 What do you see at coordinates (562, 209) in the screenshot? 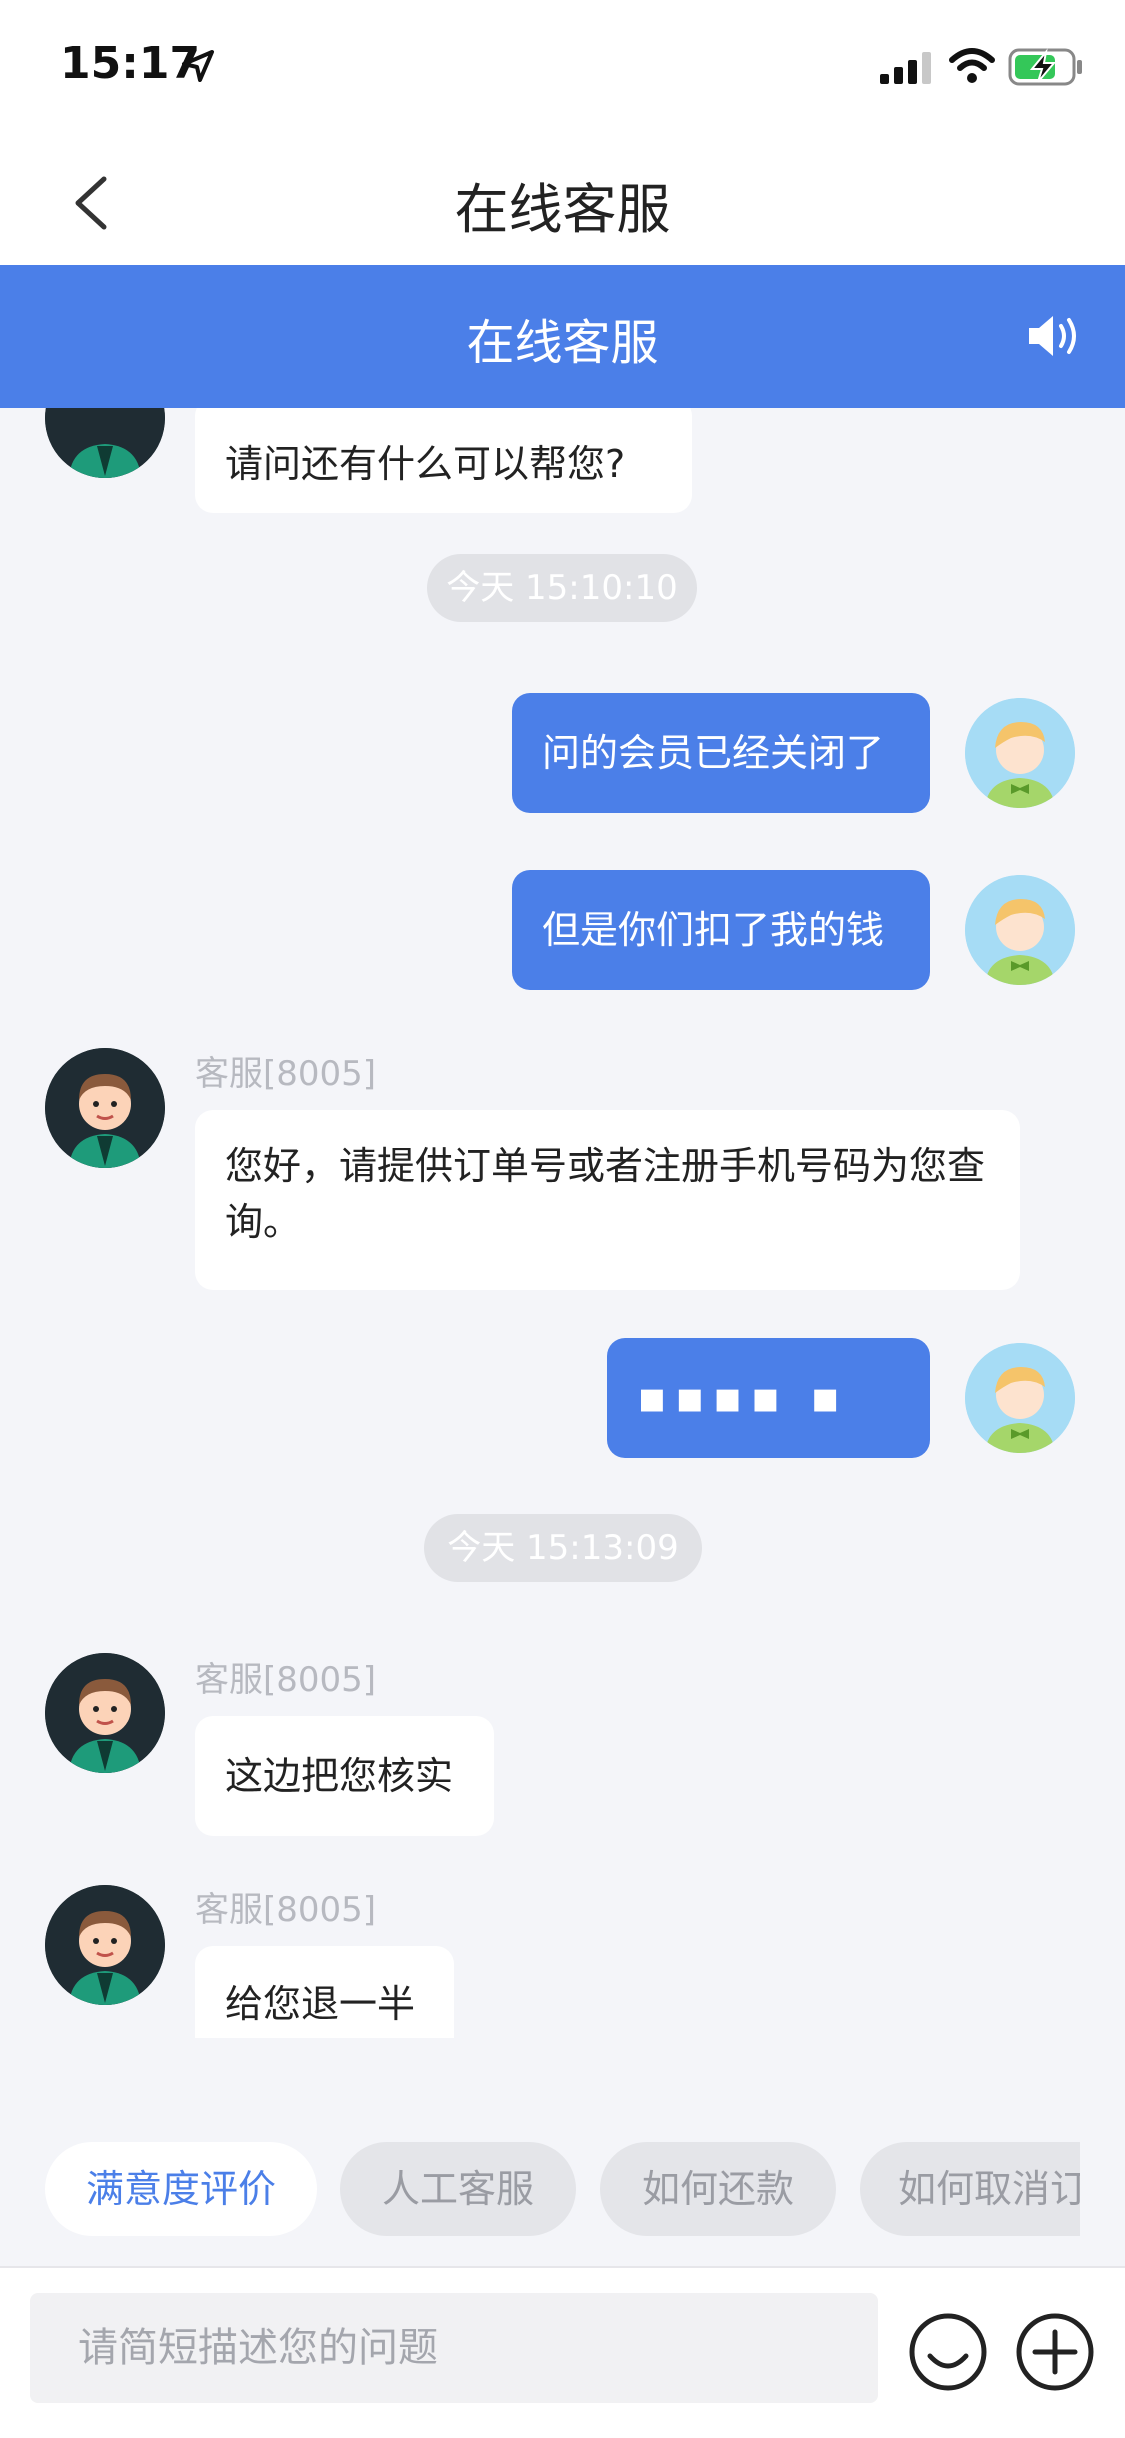
I see `page-title: 在线客服` at bounding box center [562, 209].